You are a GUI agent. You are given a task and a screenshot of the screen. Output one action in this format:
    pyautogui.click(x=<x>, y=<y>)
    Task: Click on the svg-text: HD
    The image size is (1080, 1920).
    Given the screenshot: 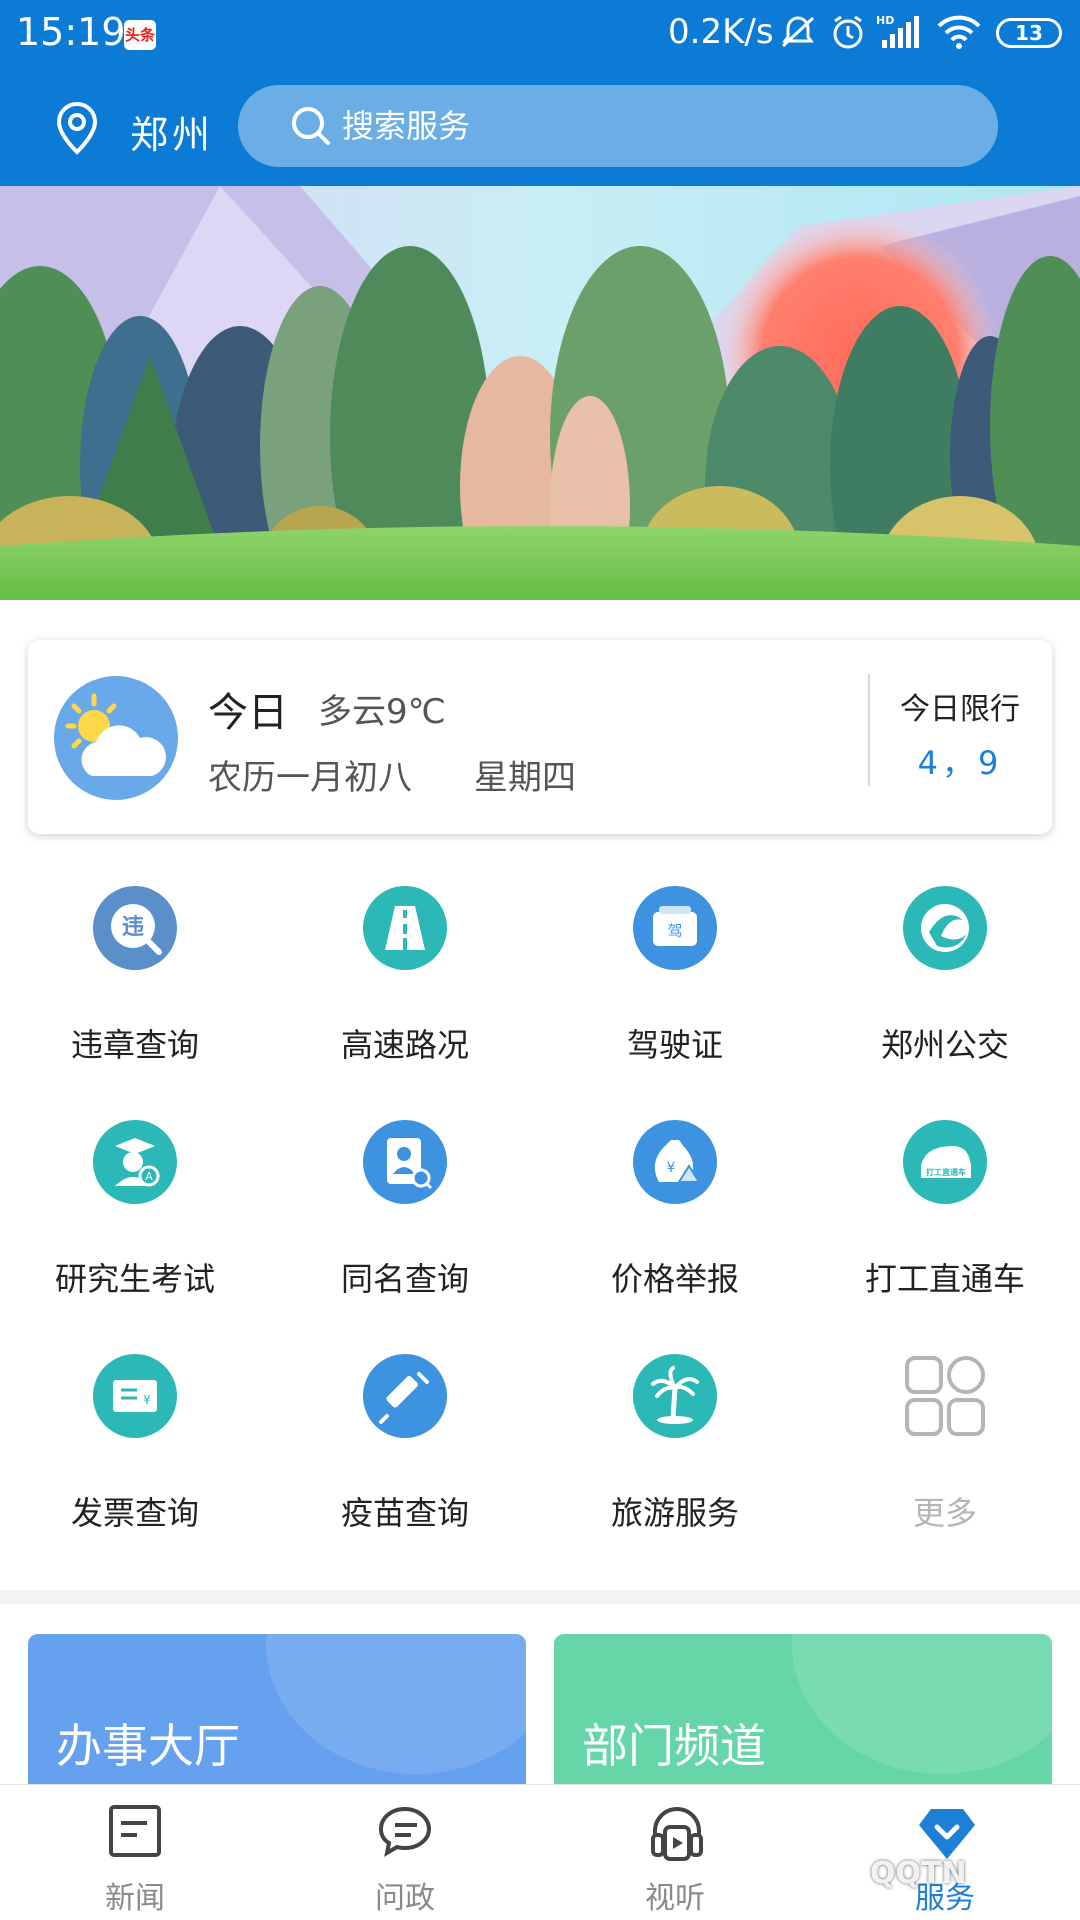 What is the action you would take?
    pyautogui.click(x=885, y=20)
    